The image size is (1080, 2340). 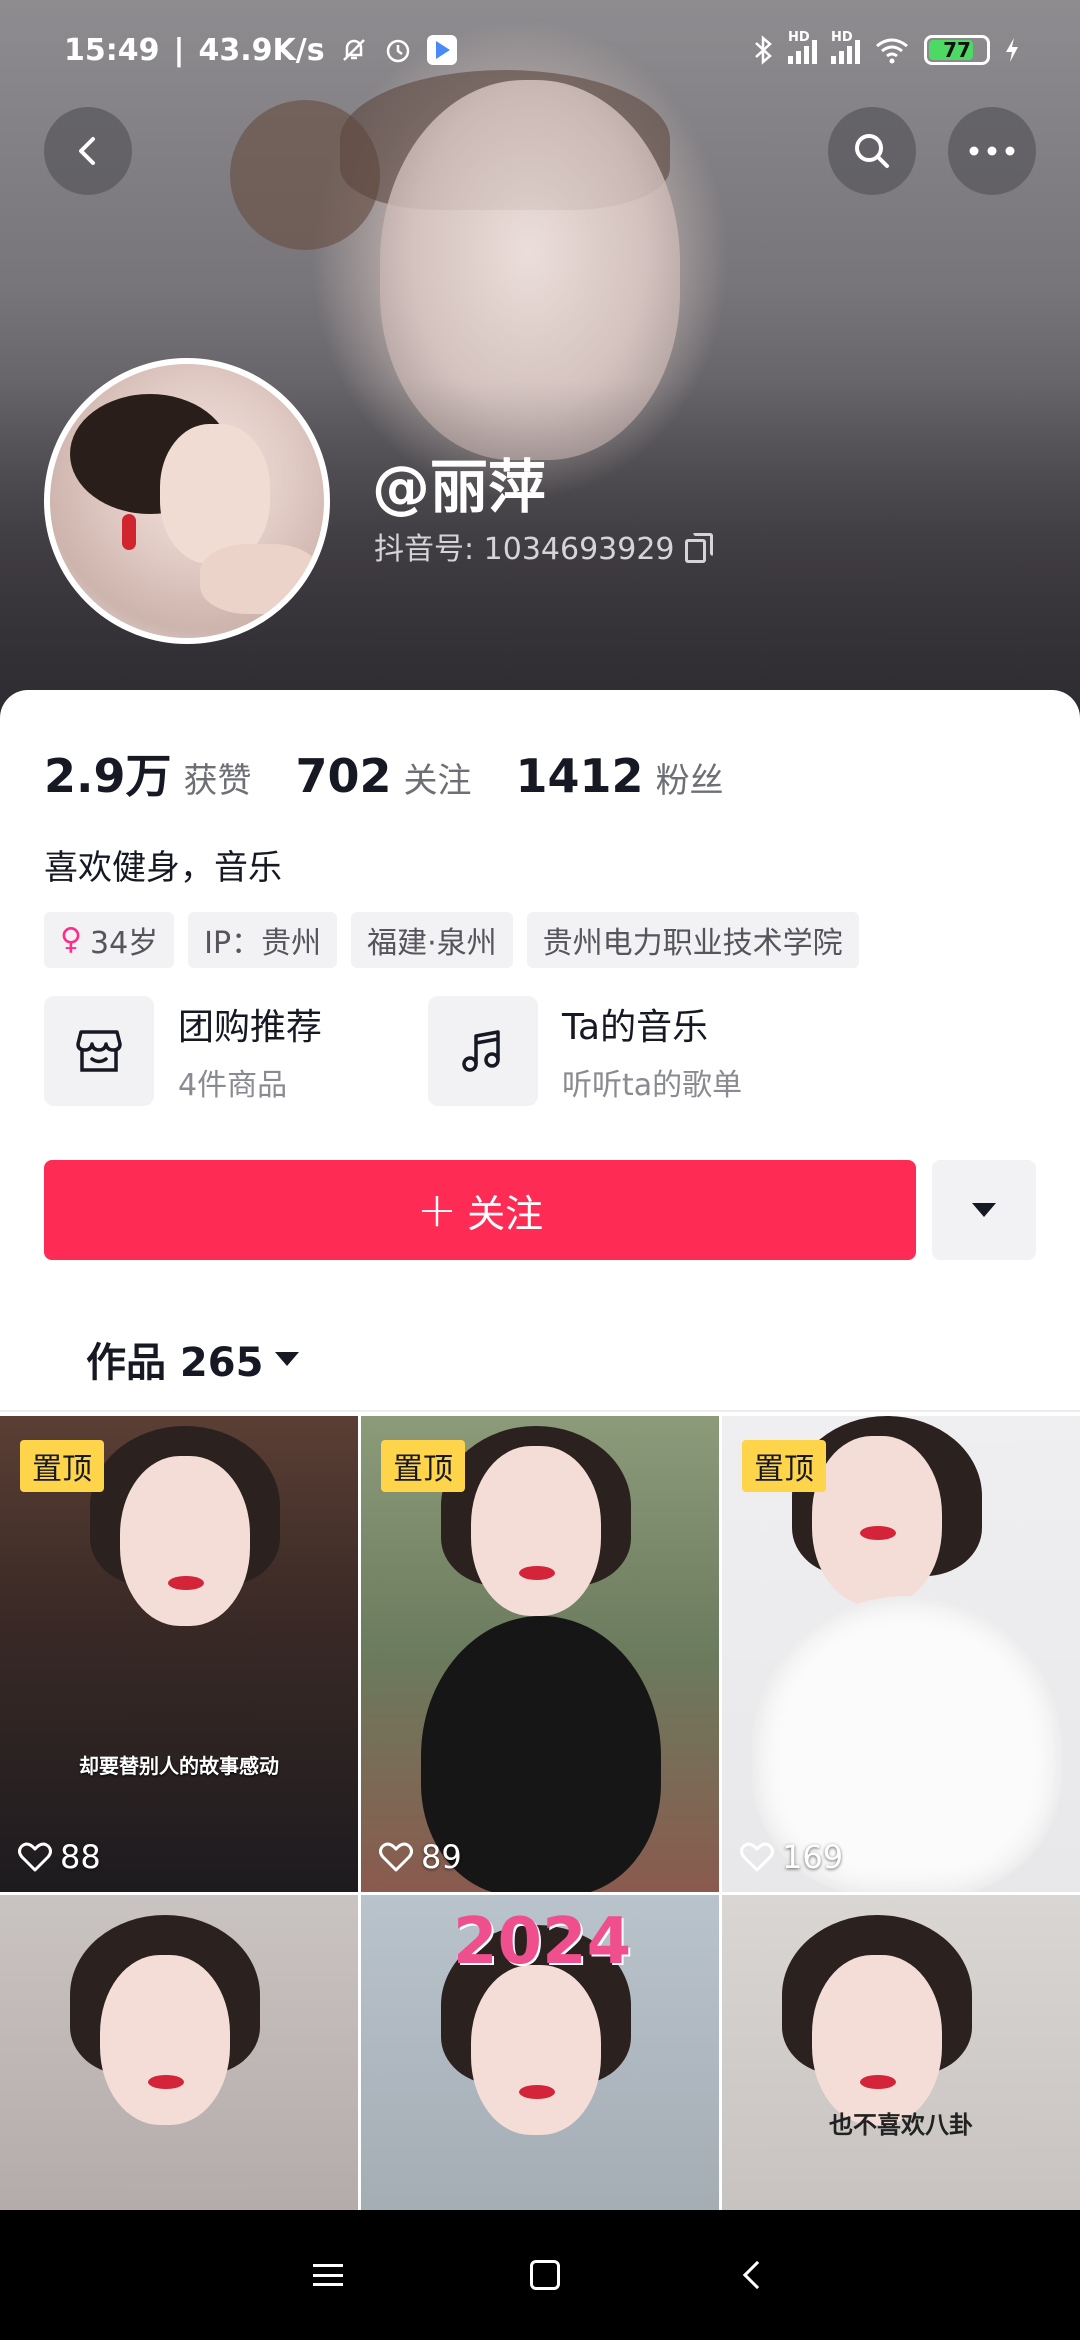 I want to click on profile-shortcuts: 团购推荐 4件商品 Ta的音乐 听听ta的歌单, so click(x=428, y=1051).